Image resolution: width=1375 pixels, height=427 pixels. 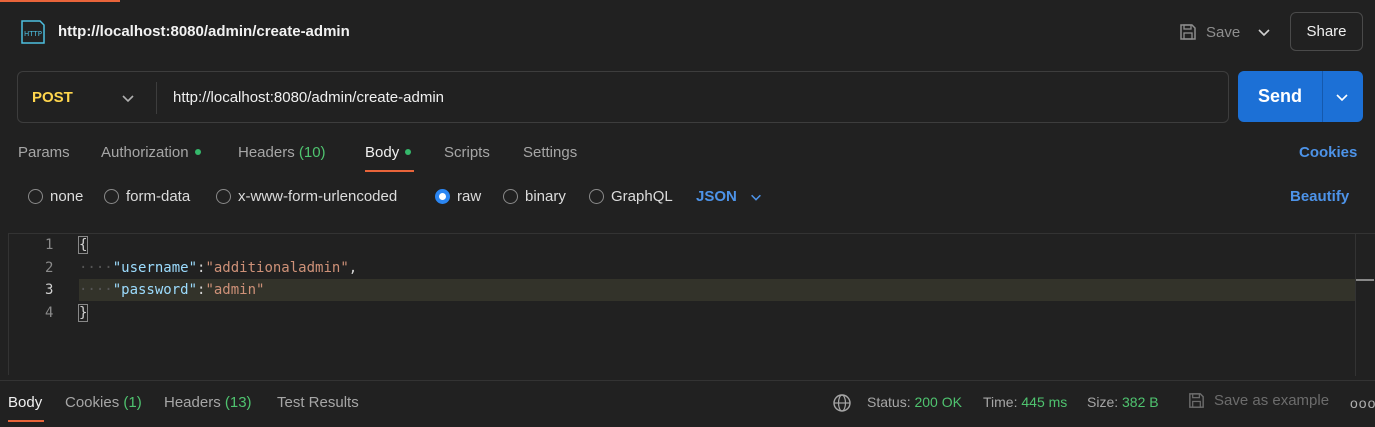 I want to click on active-tab-indicator, so click(x=60, y=1).